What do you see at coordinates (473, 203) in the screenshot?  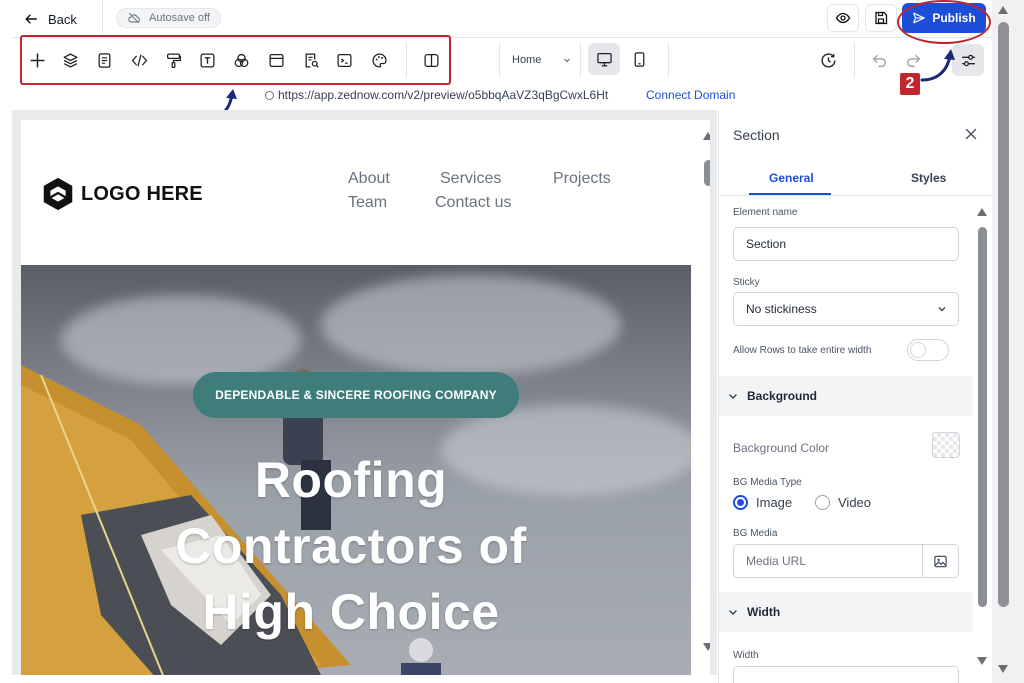 I see `nav-link-contact: Contact us` at bounding box center [473, 203].